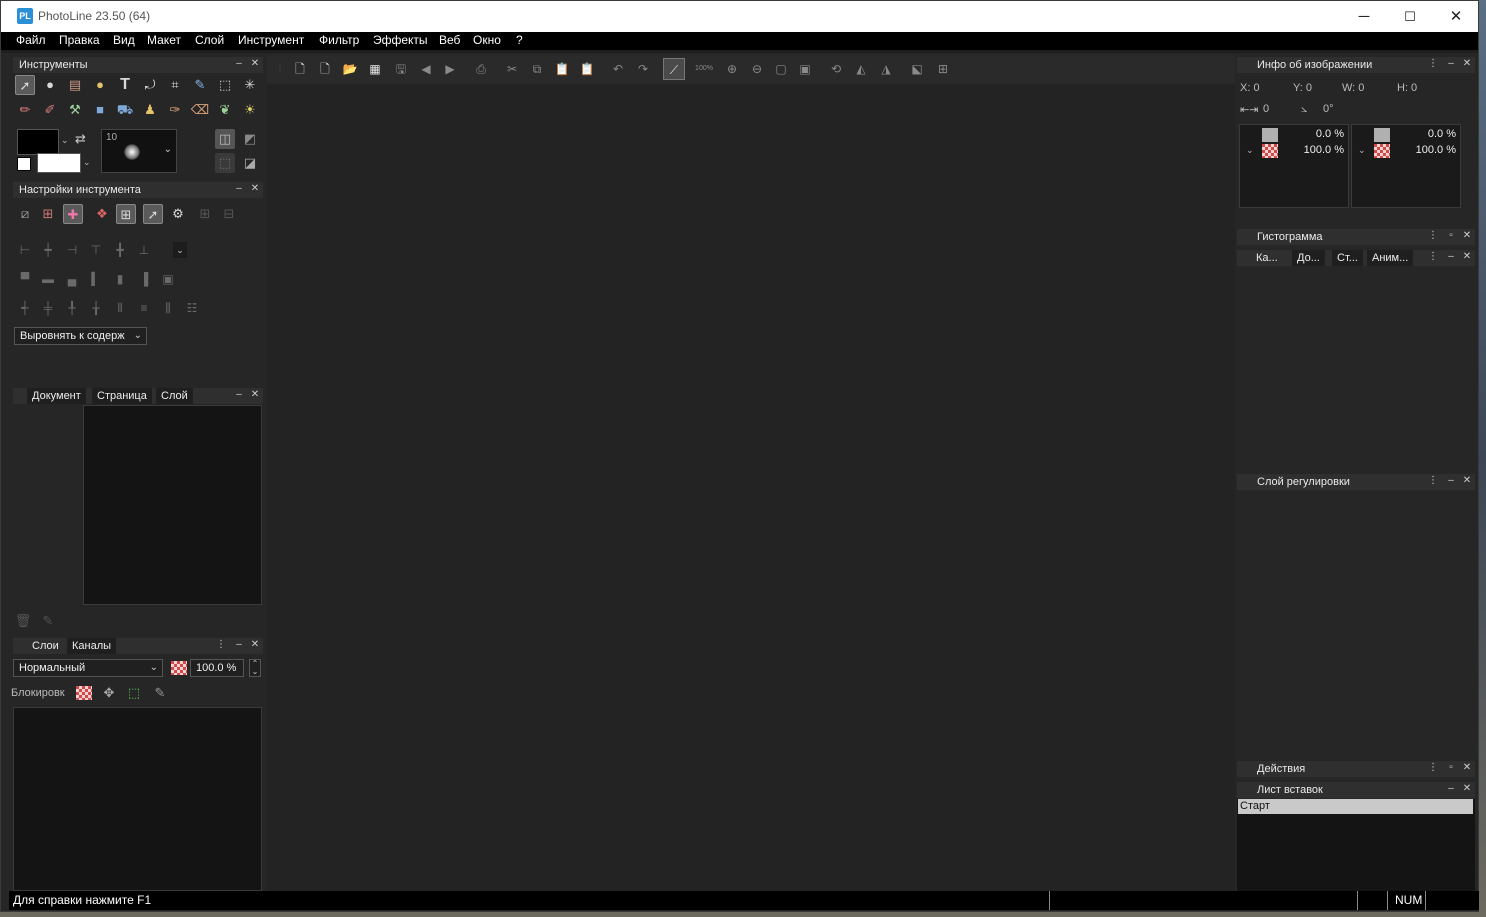 This screenshot has height=917, width=1486. Describe the element at coordinates (325, 69) in the screenshot. I see `new-page-icon: 🗋` at that location.